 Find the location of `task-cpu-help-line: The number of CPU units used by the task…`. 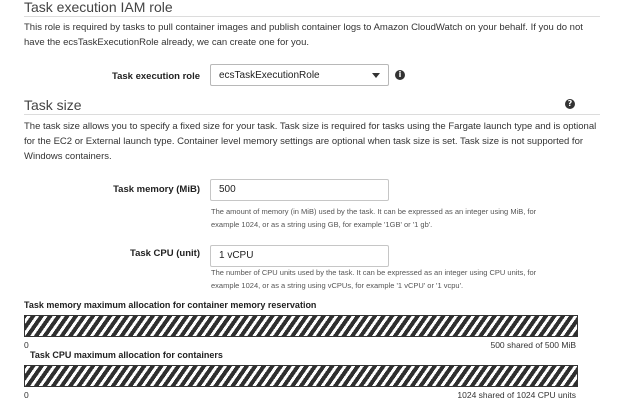

task-cpu-help-line: The number of CPU units used by the task… is located at coordinates (374, 272).